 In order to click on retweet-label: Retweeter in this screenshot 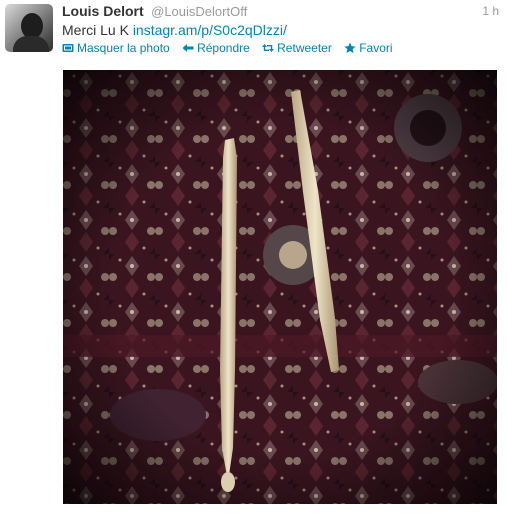, I will do `click(304, 48)`.